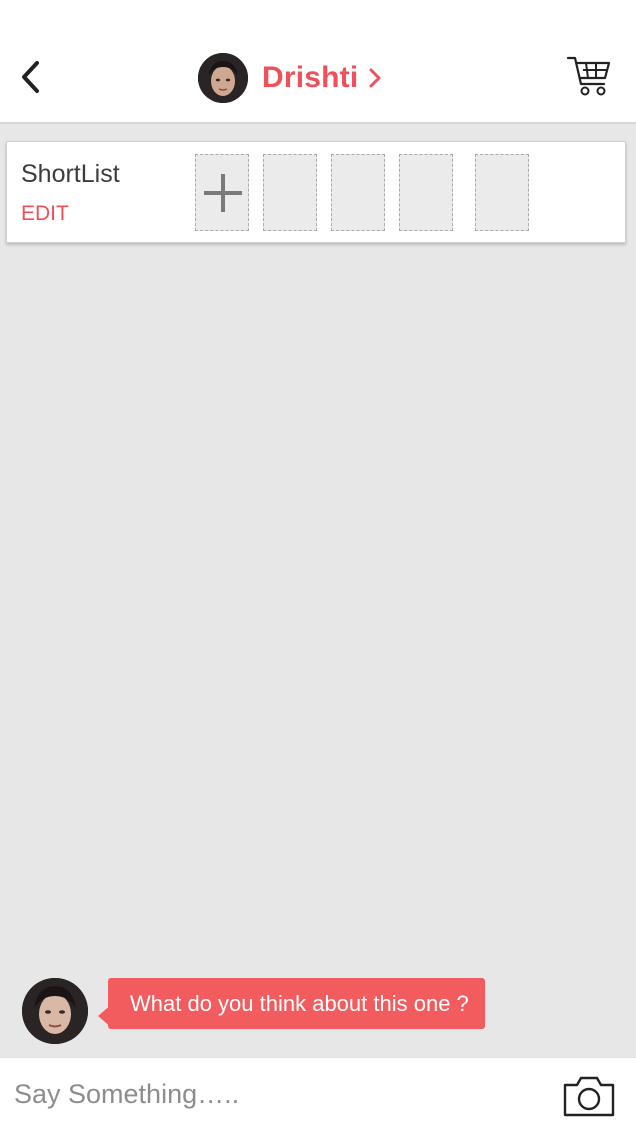  I want to click on chevron-left-icon, so click(30, 77).